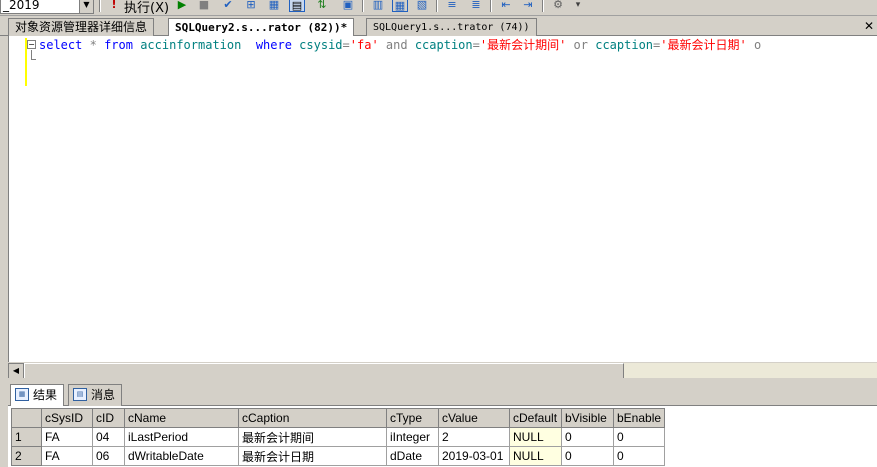 This screenshot has width=877, height=467. Describe the element at coordinates (274, 6) in the screenshot. I see `query-designer-icon: ▦` at that location.